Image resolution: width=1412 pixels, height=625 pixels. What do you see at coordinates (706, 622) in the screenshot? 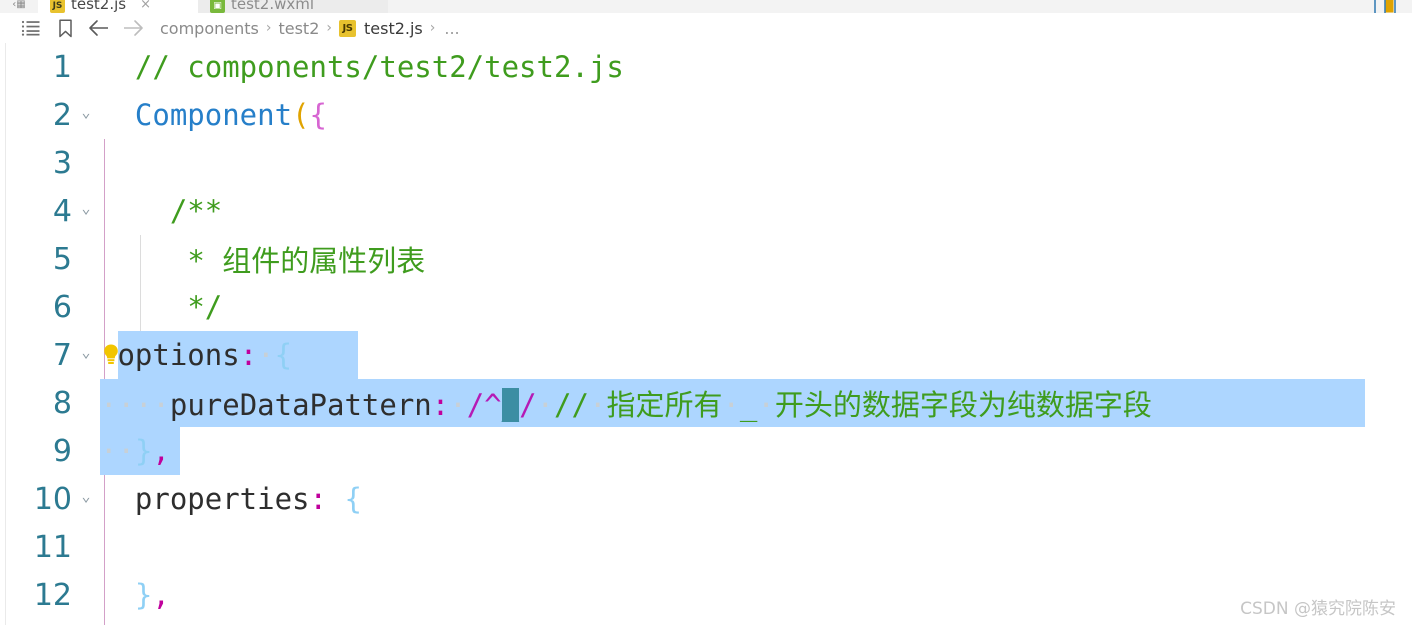
I see `code-line: 13` at bounding box center [706, 622].